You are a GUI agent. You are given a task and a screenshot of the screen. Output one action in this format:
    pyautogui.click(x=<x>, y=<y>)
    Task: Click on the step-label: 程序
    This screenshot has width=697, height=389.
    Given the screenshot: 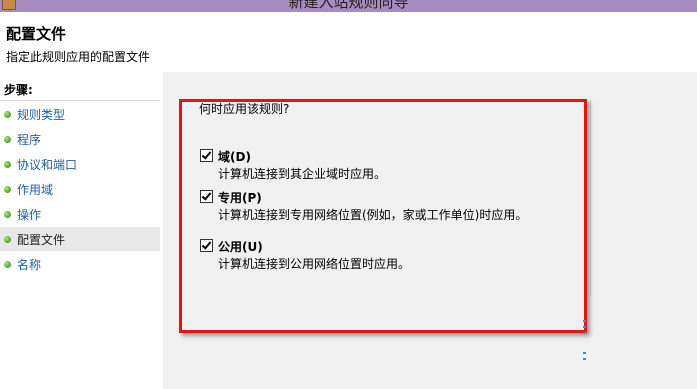 What is the action you would take?
    pyautogui.click(x=29, y=140)
    